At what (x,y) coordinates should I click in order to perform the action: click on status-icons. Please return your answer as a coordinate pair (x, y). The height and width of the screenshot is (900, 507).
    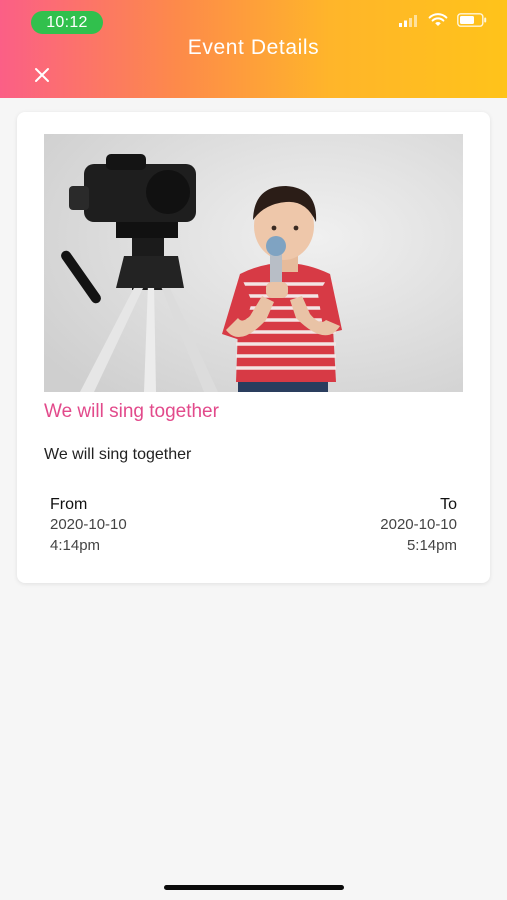
    Looking at the image, I should click on (443, 22).